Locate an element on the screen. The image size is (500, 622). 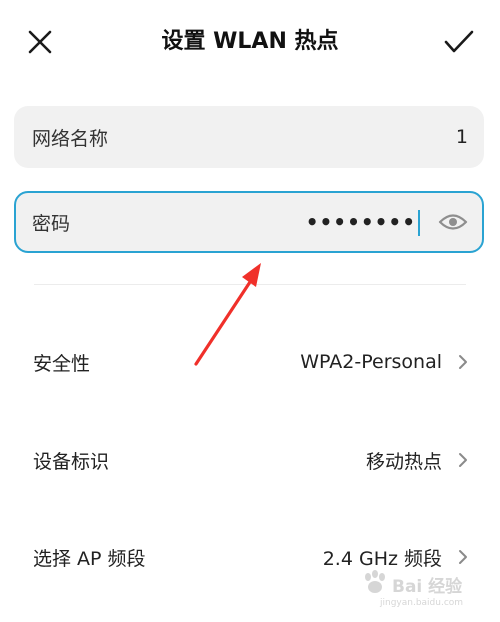
confirm-button is located at coordinates (459, 42).